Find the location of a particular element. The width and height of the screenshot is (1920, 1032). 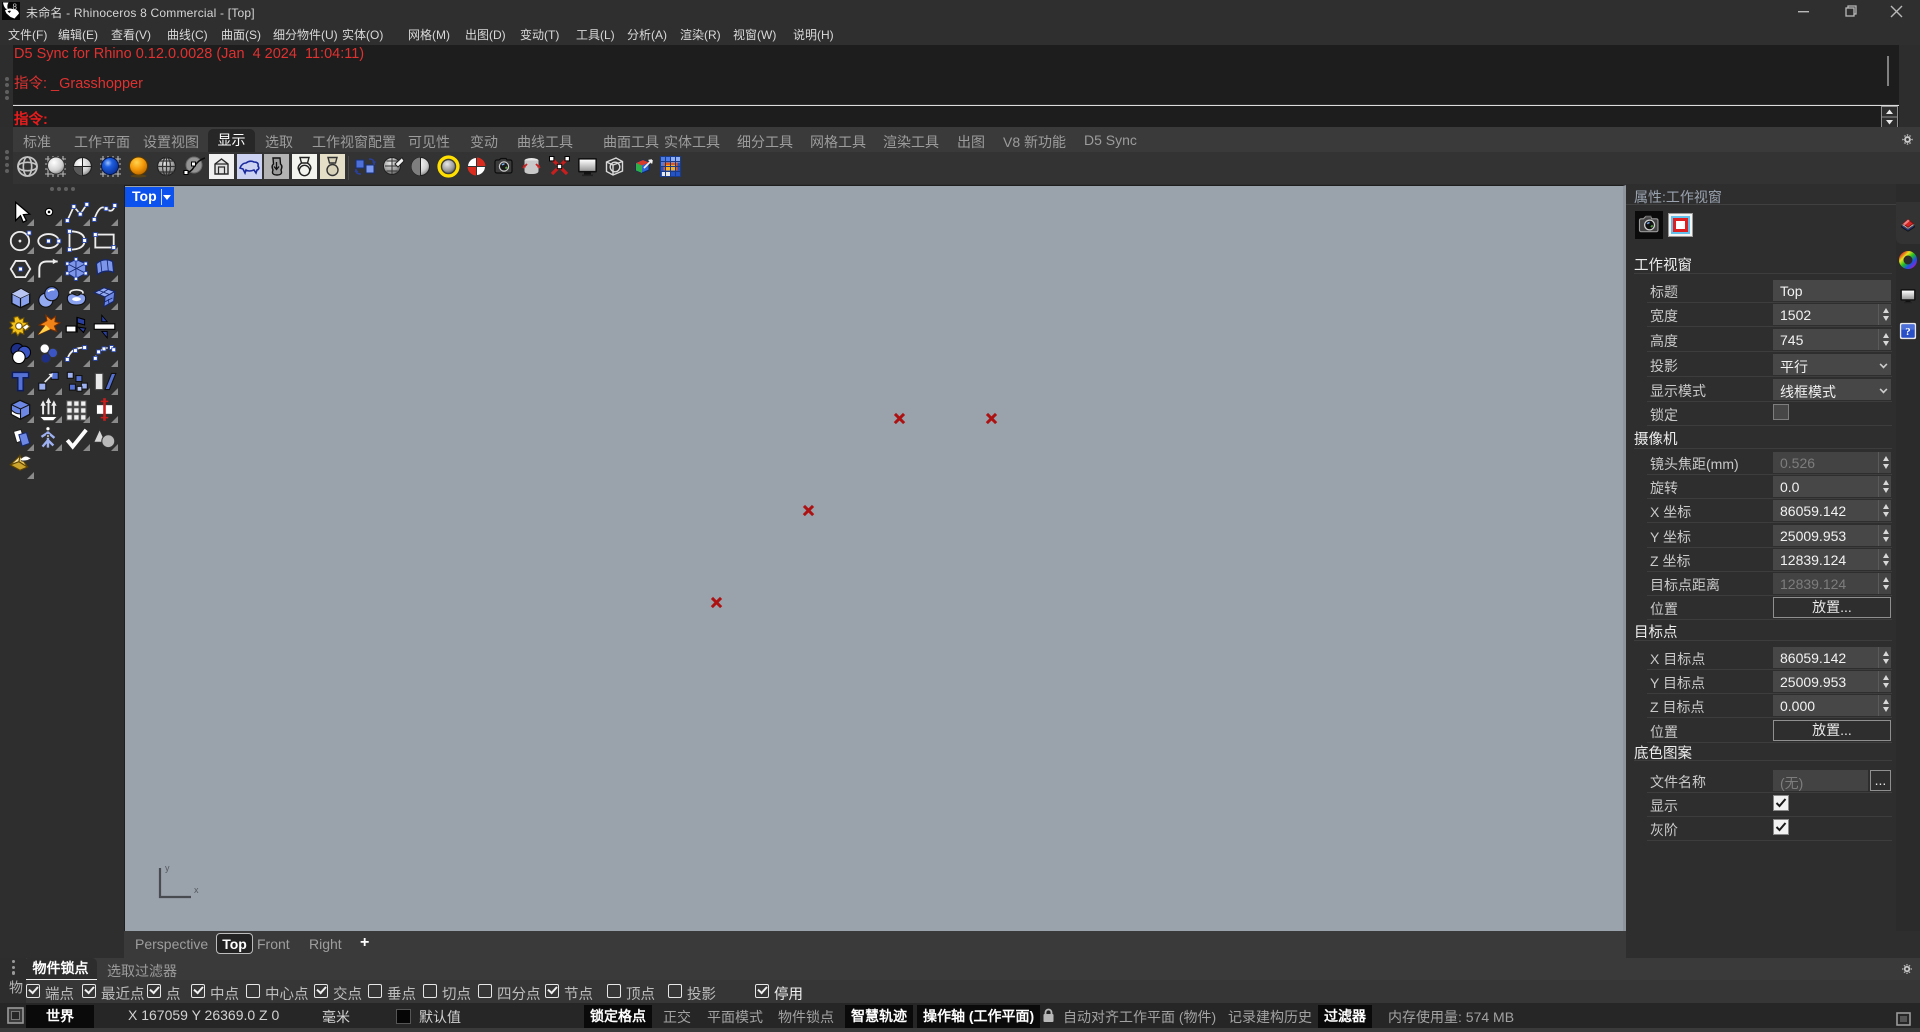

svg-text: 8 is located at coordinates (15, 7).